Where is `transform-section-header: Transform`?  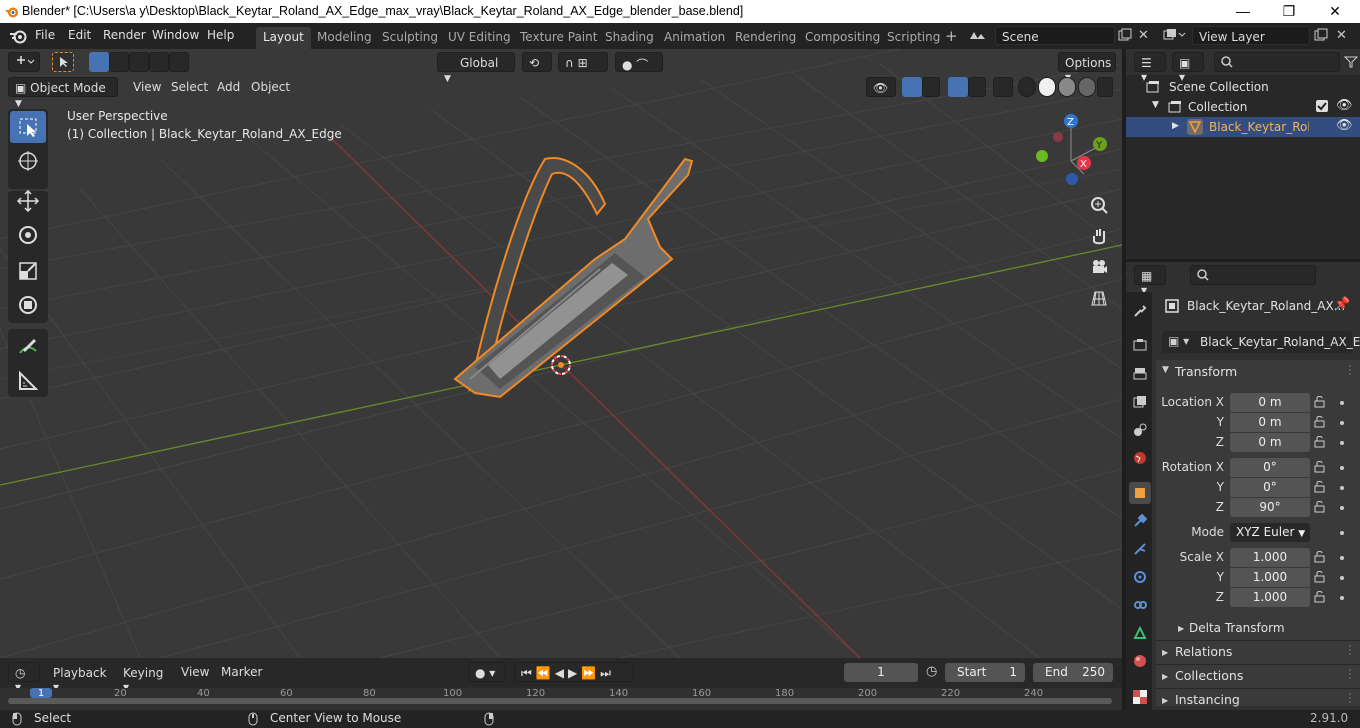 transform-section-header: Transform is located at coordinates (1206, 371).